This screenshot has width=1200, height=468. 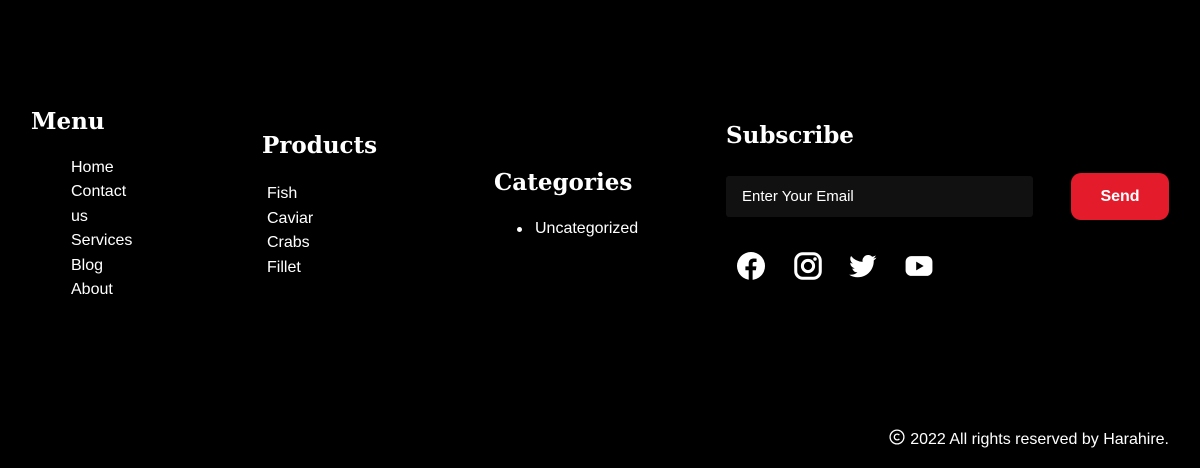 I want to click on copyright-icon, so click(x=899, y=440).